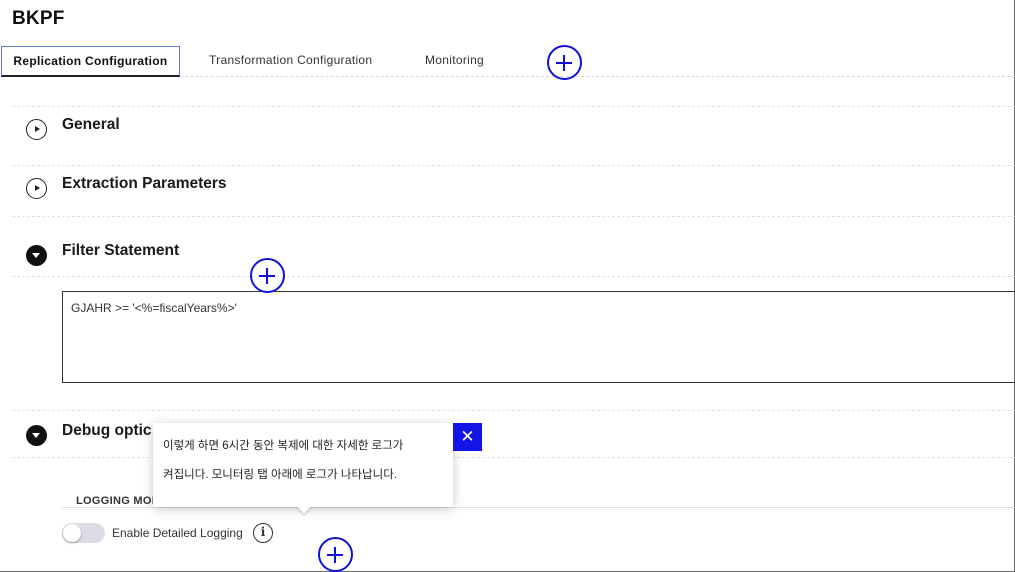 The width and height of the screenshot is (1015, 572). I want to click on logging-divider, so click(538, 507).